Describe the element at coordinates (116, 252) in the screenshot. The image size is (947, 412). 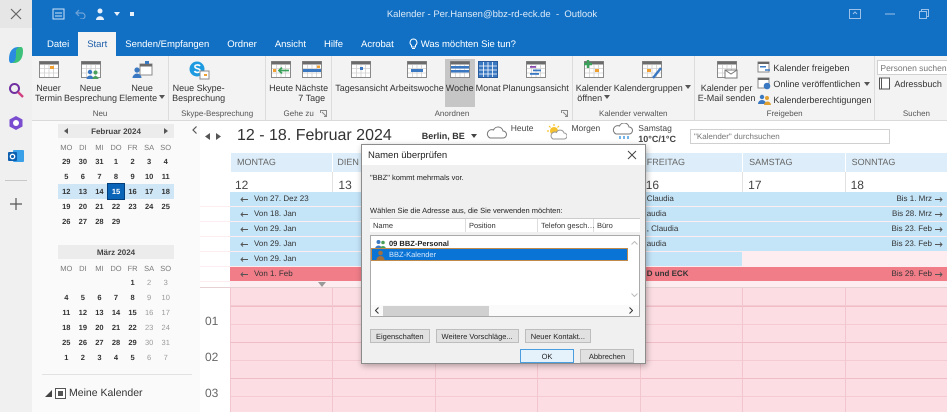
I see `month-title: März 2024` at that location.